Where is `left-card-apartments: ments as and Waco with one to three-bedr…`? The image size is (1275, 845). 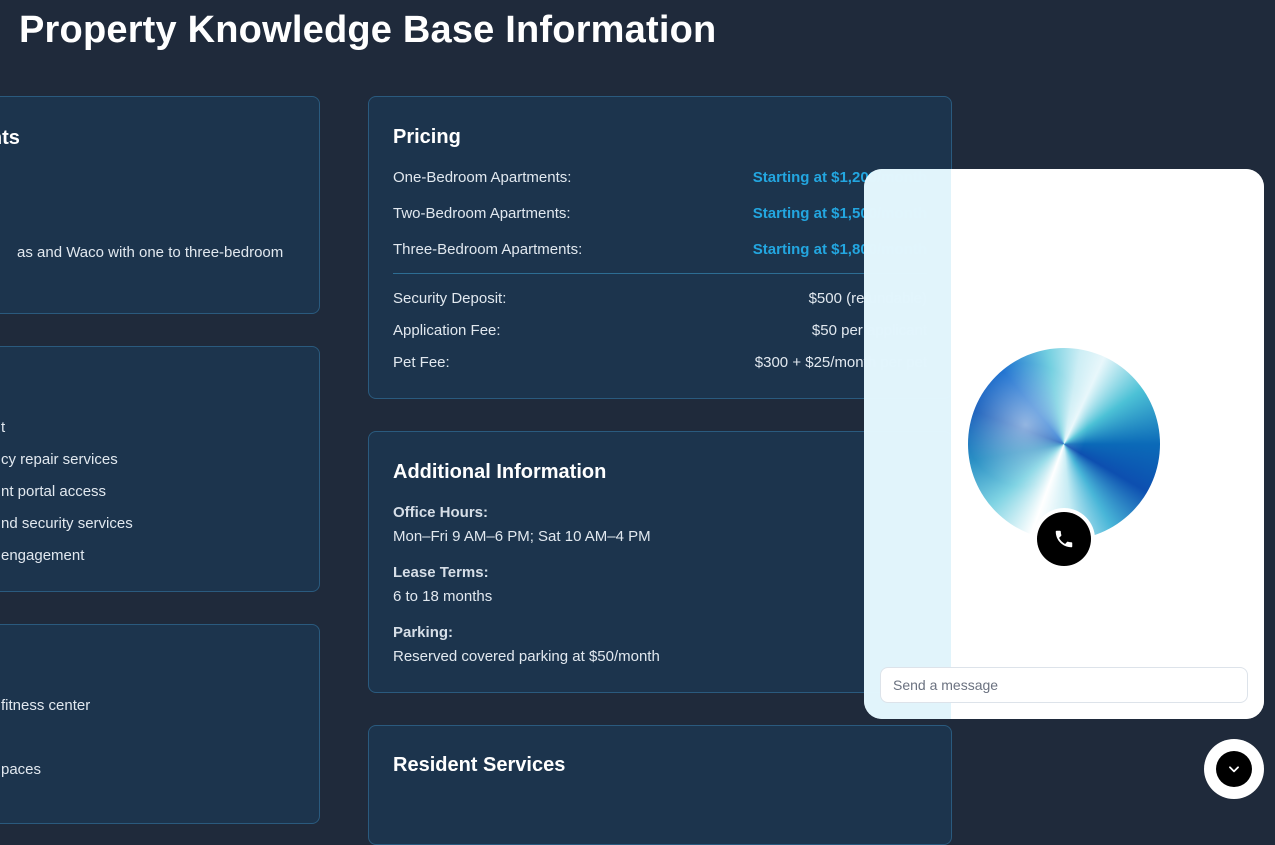 left-card-apartments: ments as and Waco with one to three-bedr… is located at coordinates (160, 205).